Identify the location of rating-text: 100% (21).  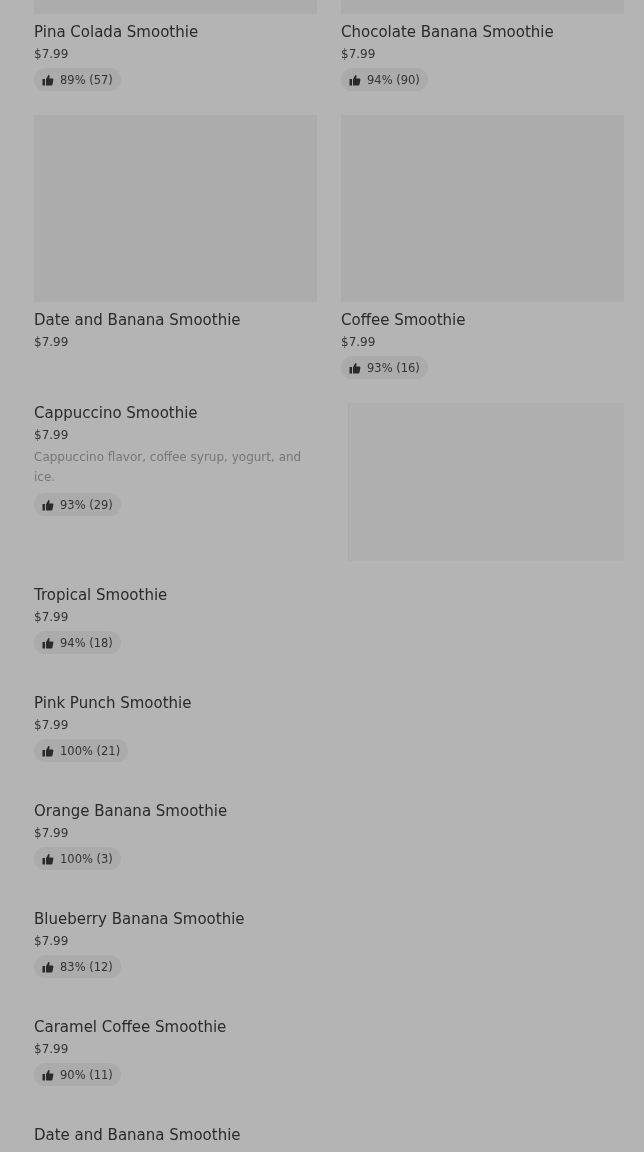
(90, 750).